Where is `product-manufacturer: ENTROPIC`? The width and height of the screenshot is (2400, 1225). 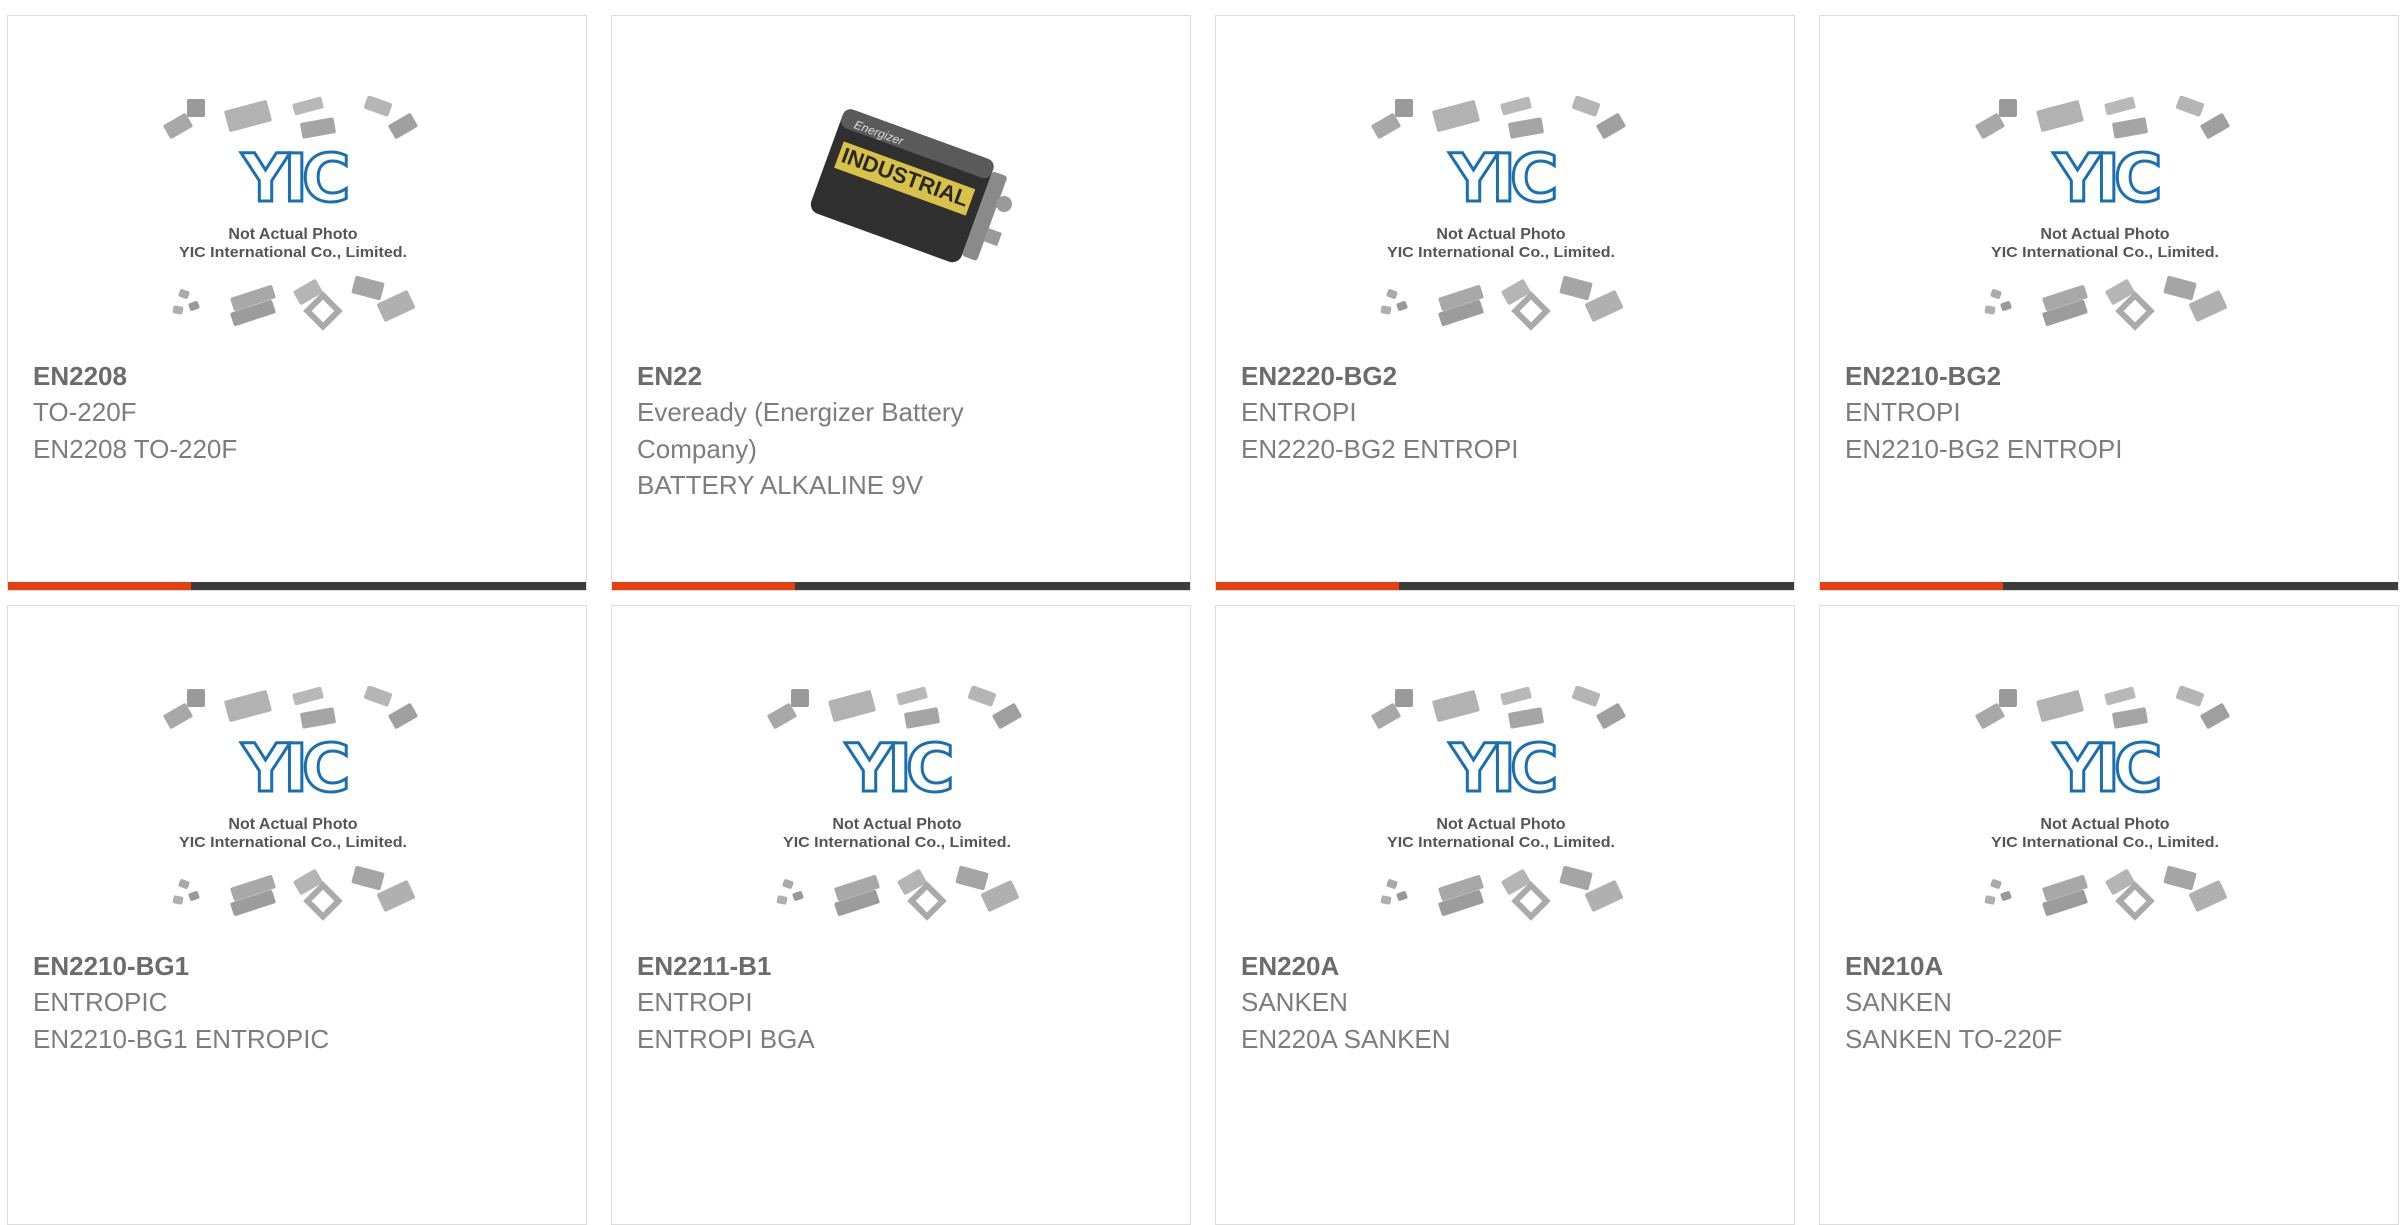
product-manufacturer: ENTROPIC is located at coordinates (100, 1002).